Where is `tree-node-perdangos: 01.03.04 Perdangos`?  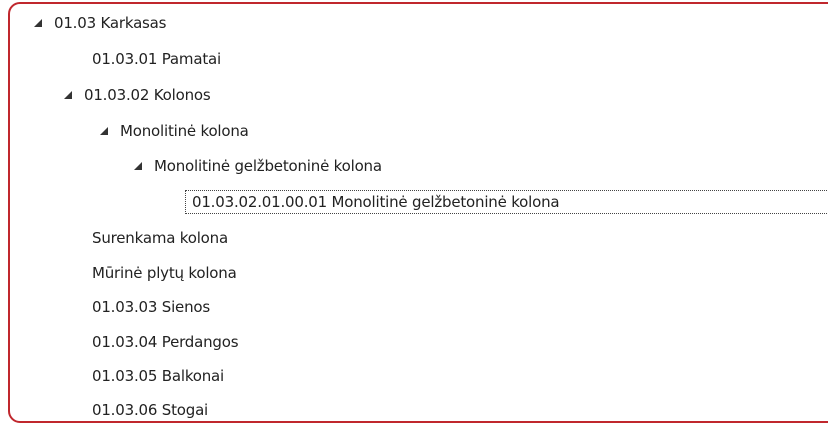 tree-node-perdangos: 01.03.04 Perdangos is located at coordinates (165, 342).